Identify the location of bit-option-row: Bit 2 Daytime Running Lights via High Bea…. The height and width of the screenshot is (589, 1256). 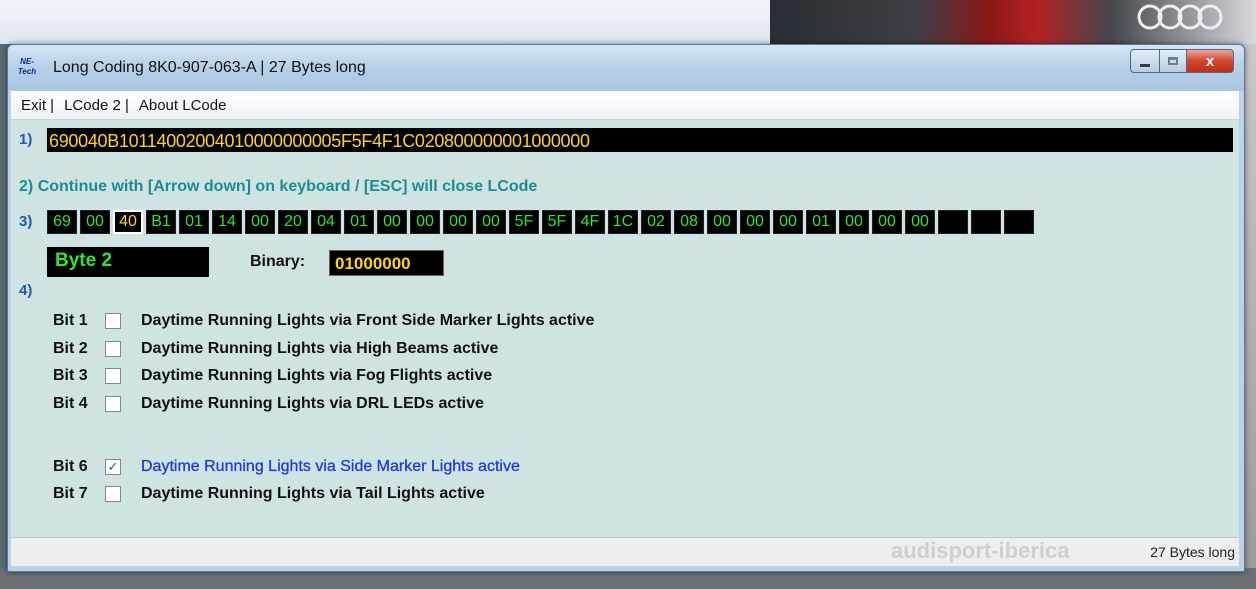
(275, 349).